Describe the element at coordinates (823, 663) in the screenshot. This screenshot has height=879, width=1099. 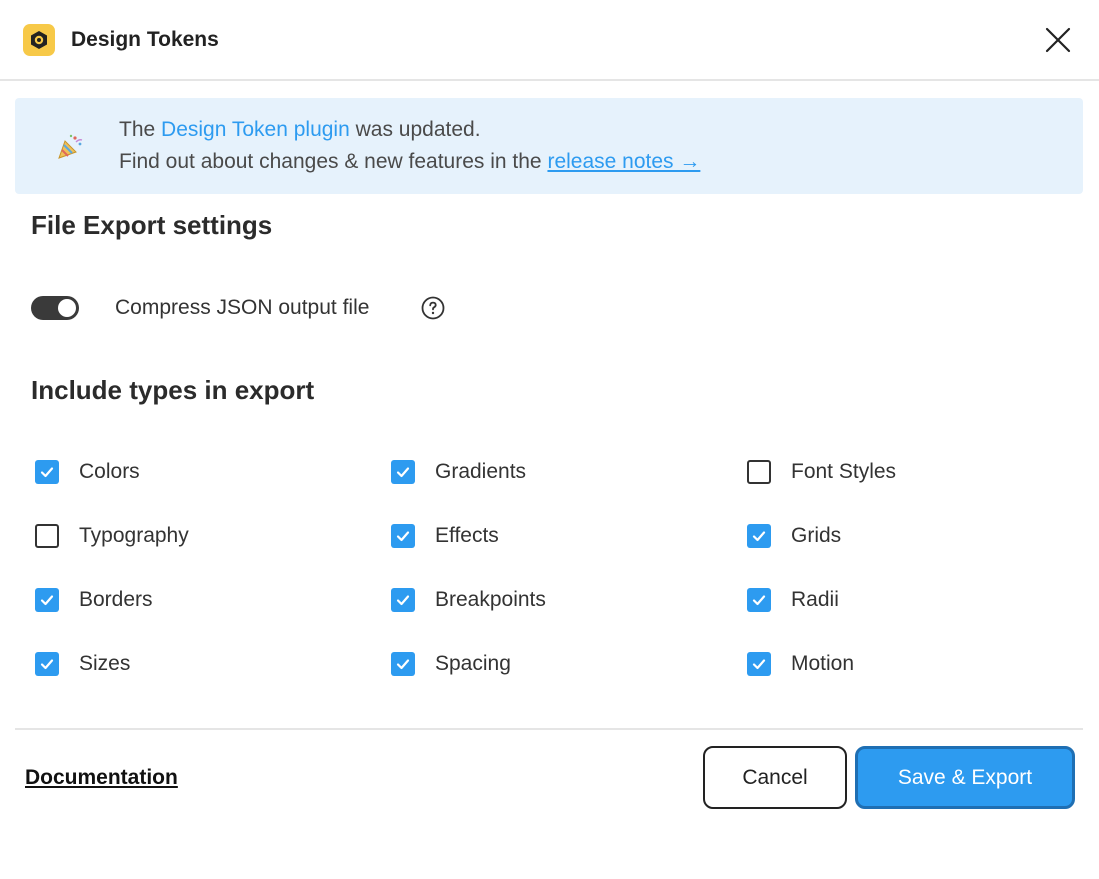
I see `checkbox-label: Motion` at that location.